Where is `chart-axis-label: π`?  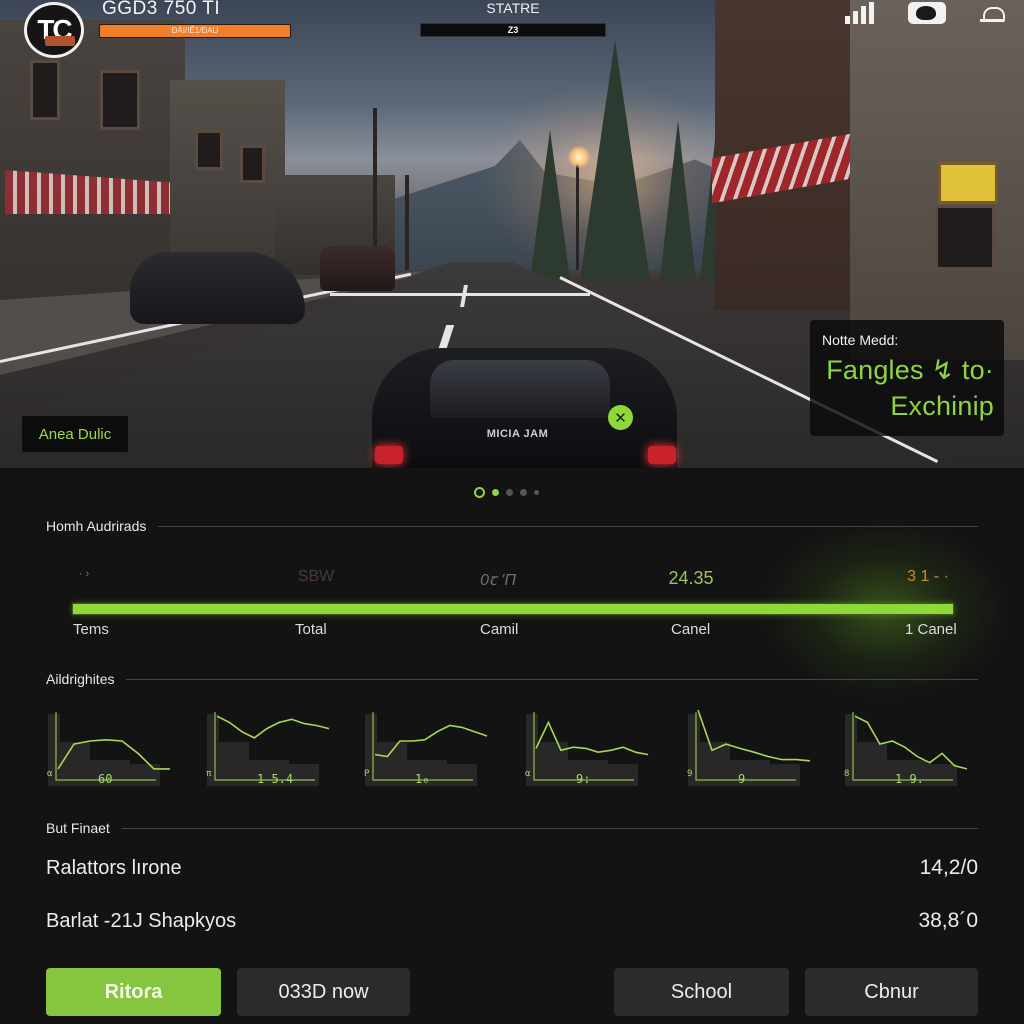 chart-axis-label: π is located at coordinates (209, 774).